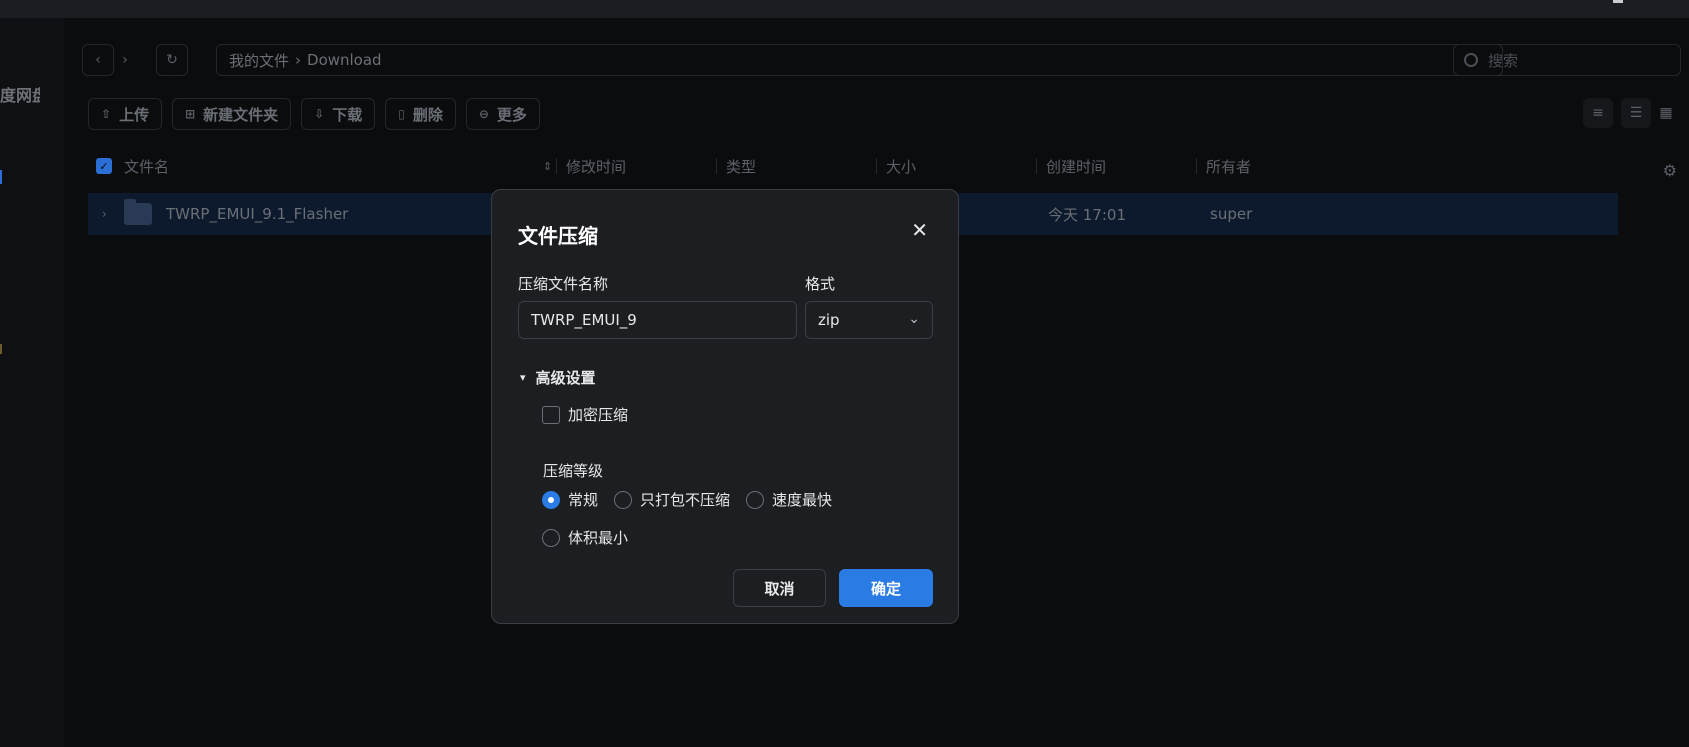  What do you see at coordinates (563, 284) in the screenshot?
I see `name-label: 压缩文件名称` at bounding box center [563, 284].